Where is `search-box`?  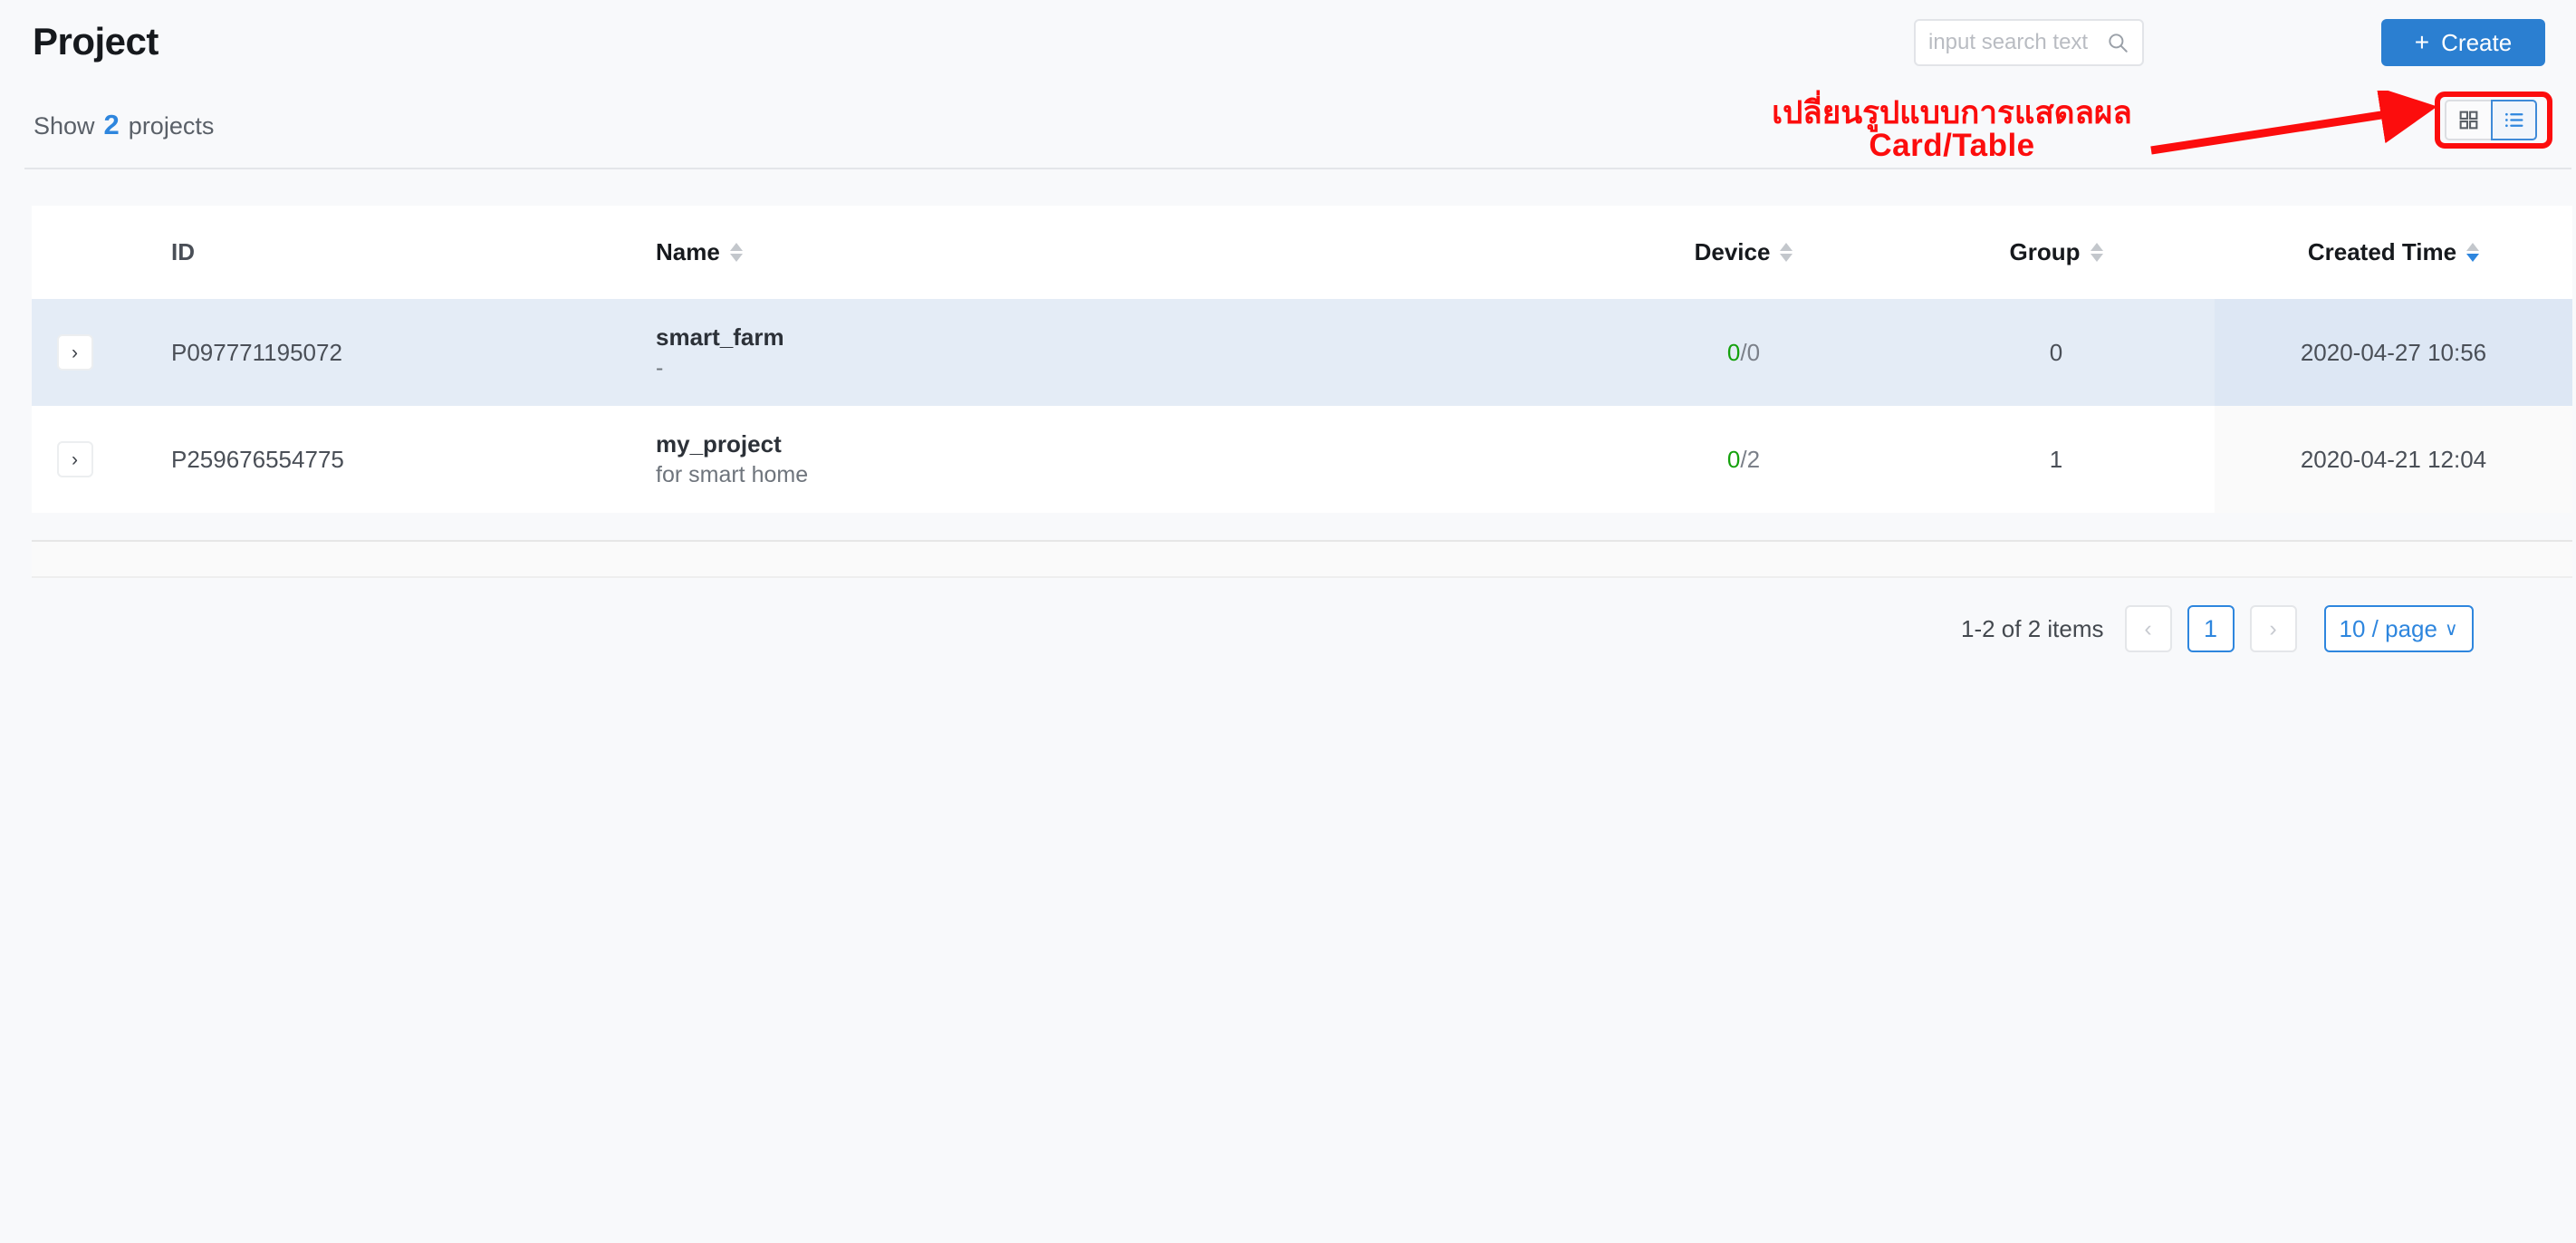 search-box is located at coordinates (2029, 42).